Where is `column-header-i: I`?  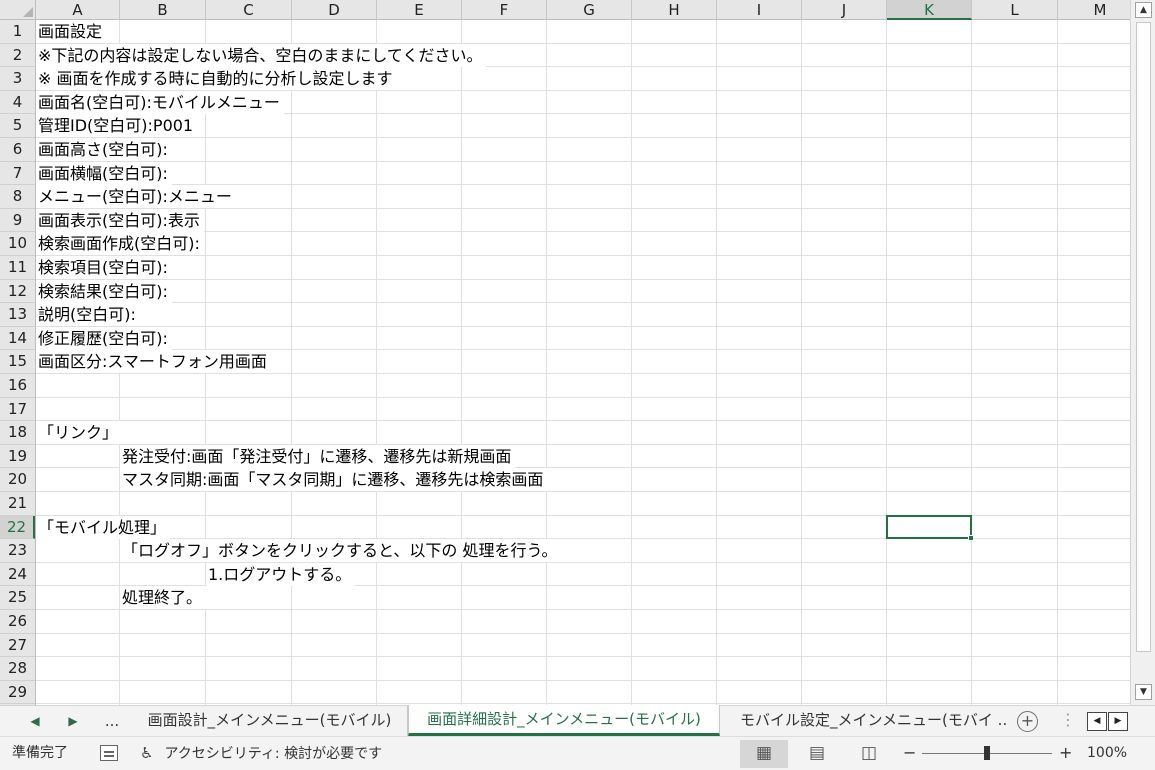
column-header-i: I is located at coordinates (759, 10).